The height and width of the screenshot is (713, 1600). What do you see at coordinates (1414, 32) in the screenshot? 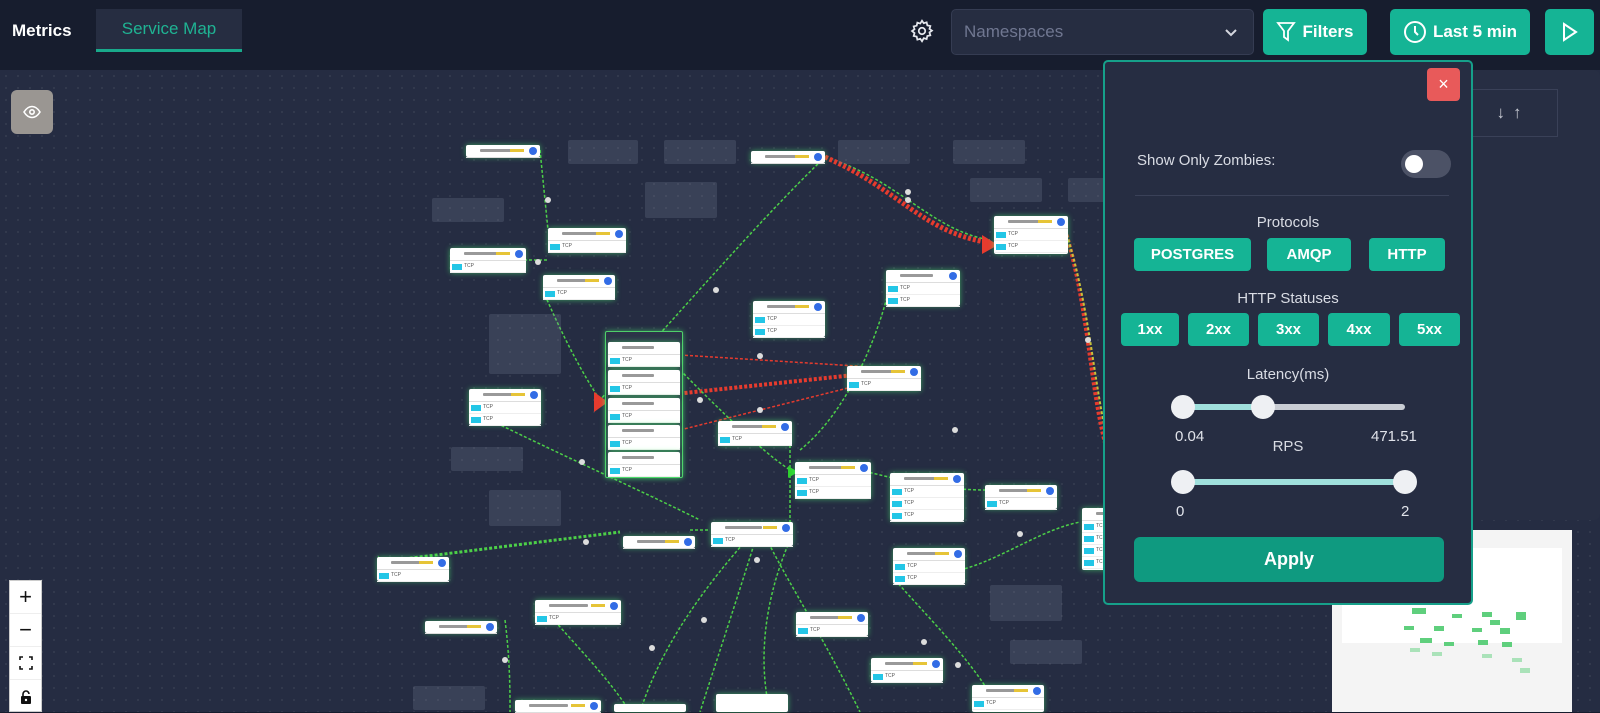
I see `clock-icon` at bounding box center [1414, 32].